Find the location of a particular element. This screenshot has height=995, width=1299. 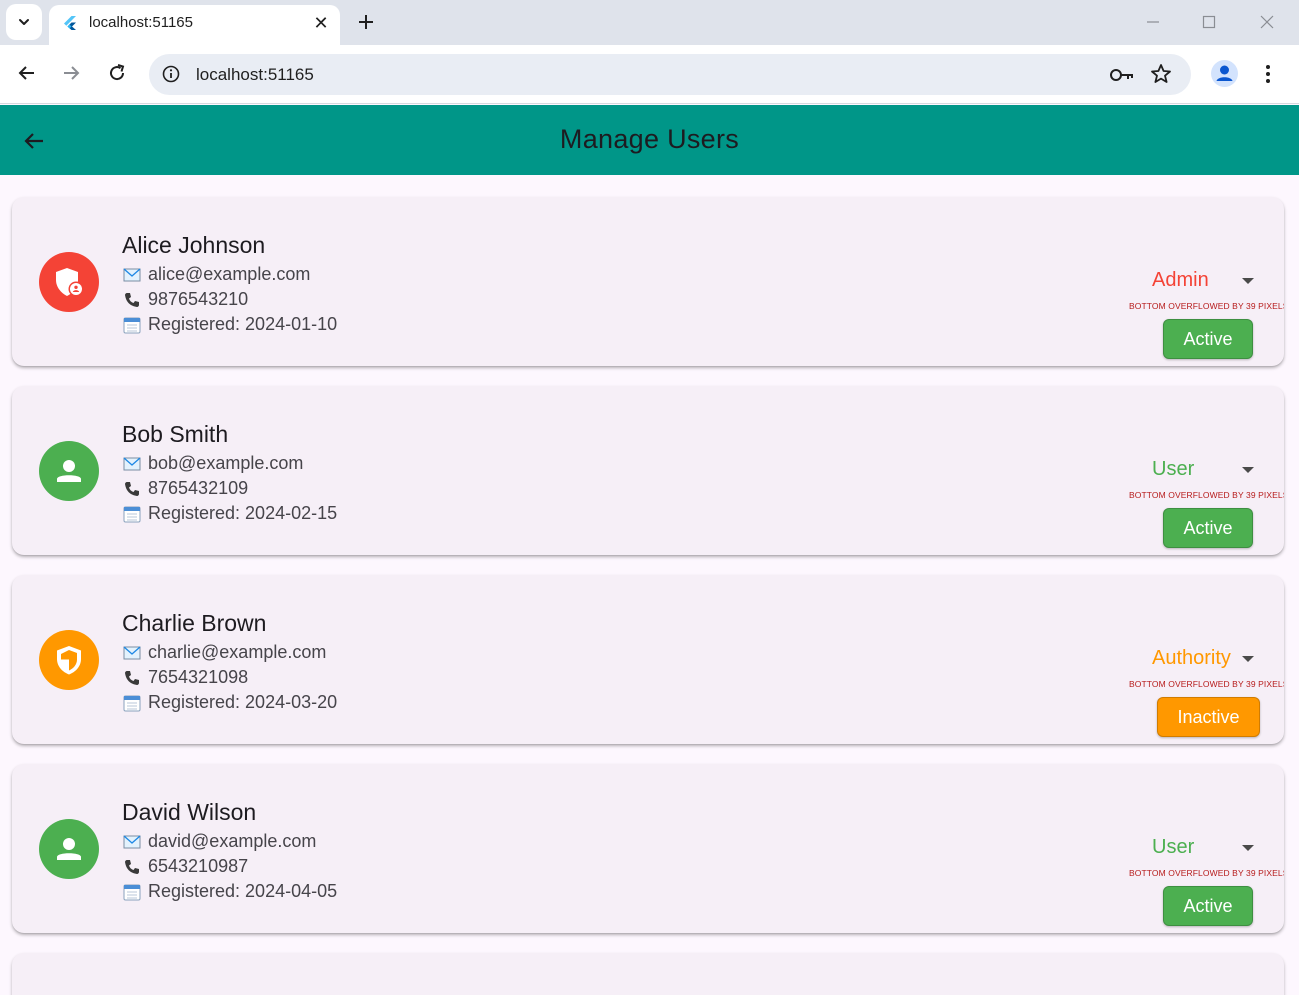

user-name: Charlie Brown is located at coordinates (194, 623).